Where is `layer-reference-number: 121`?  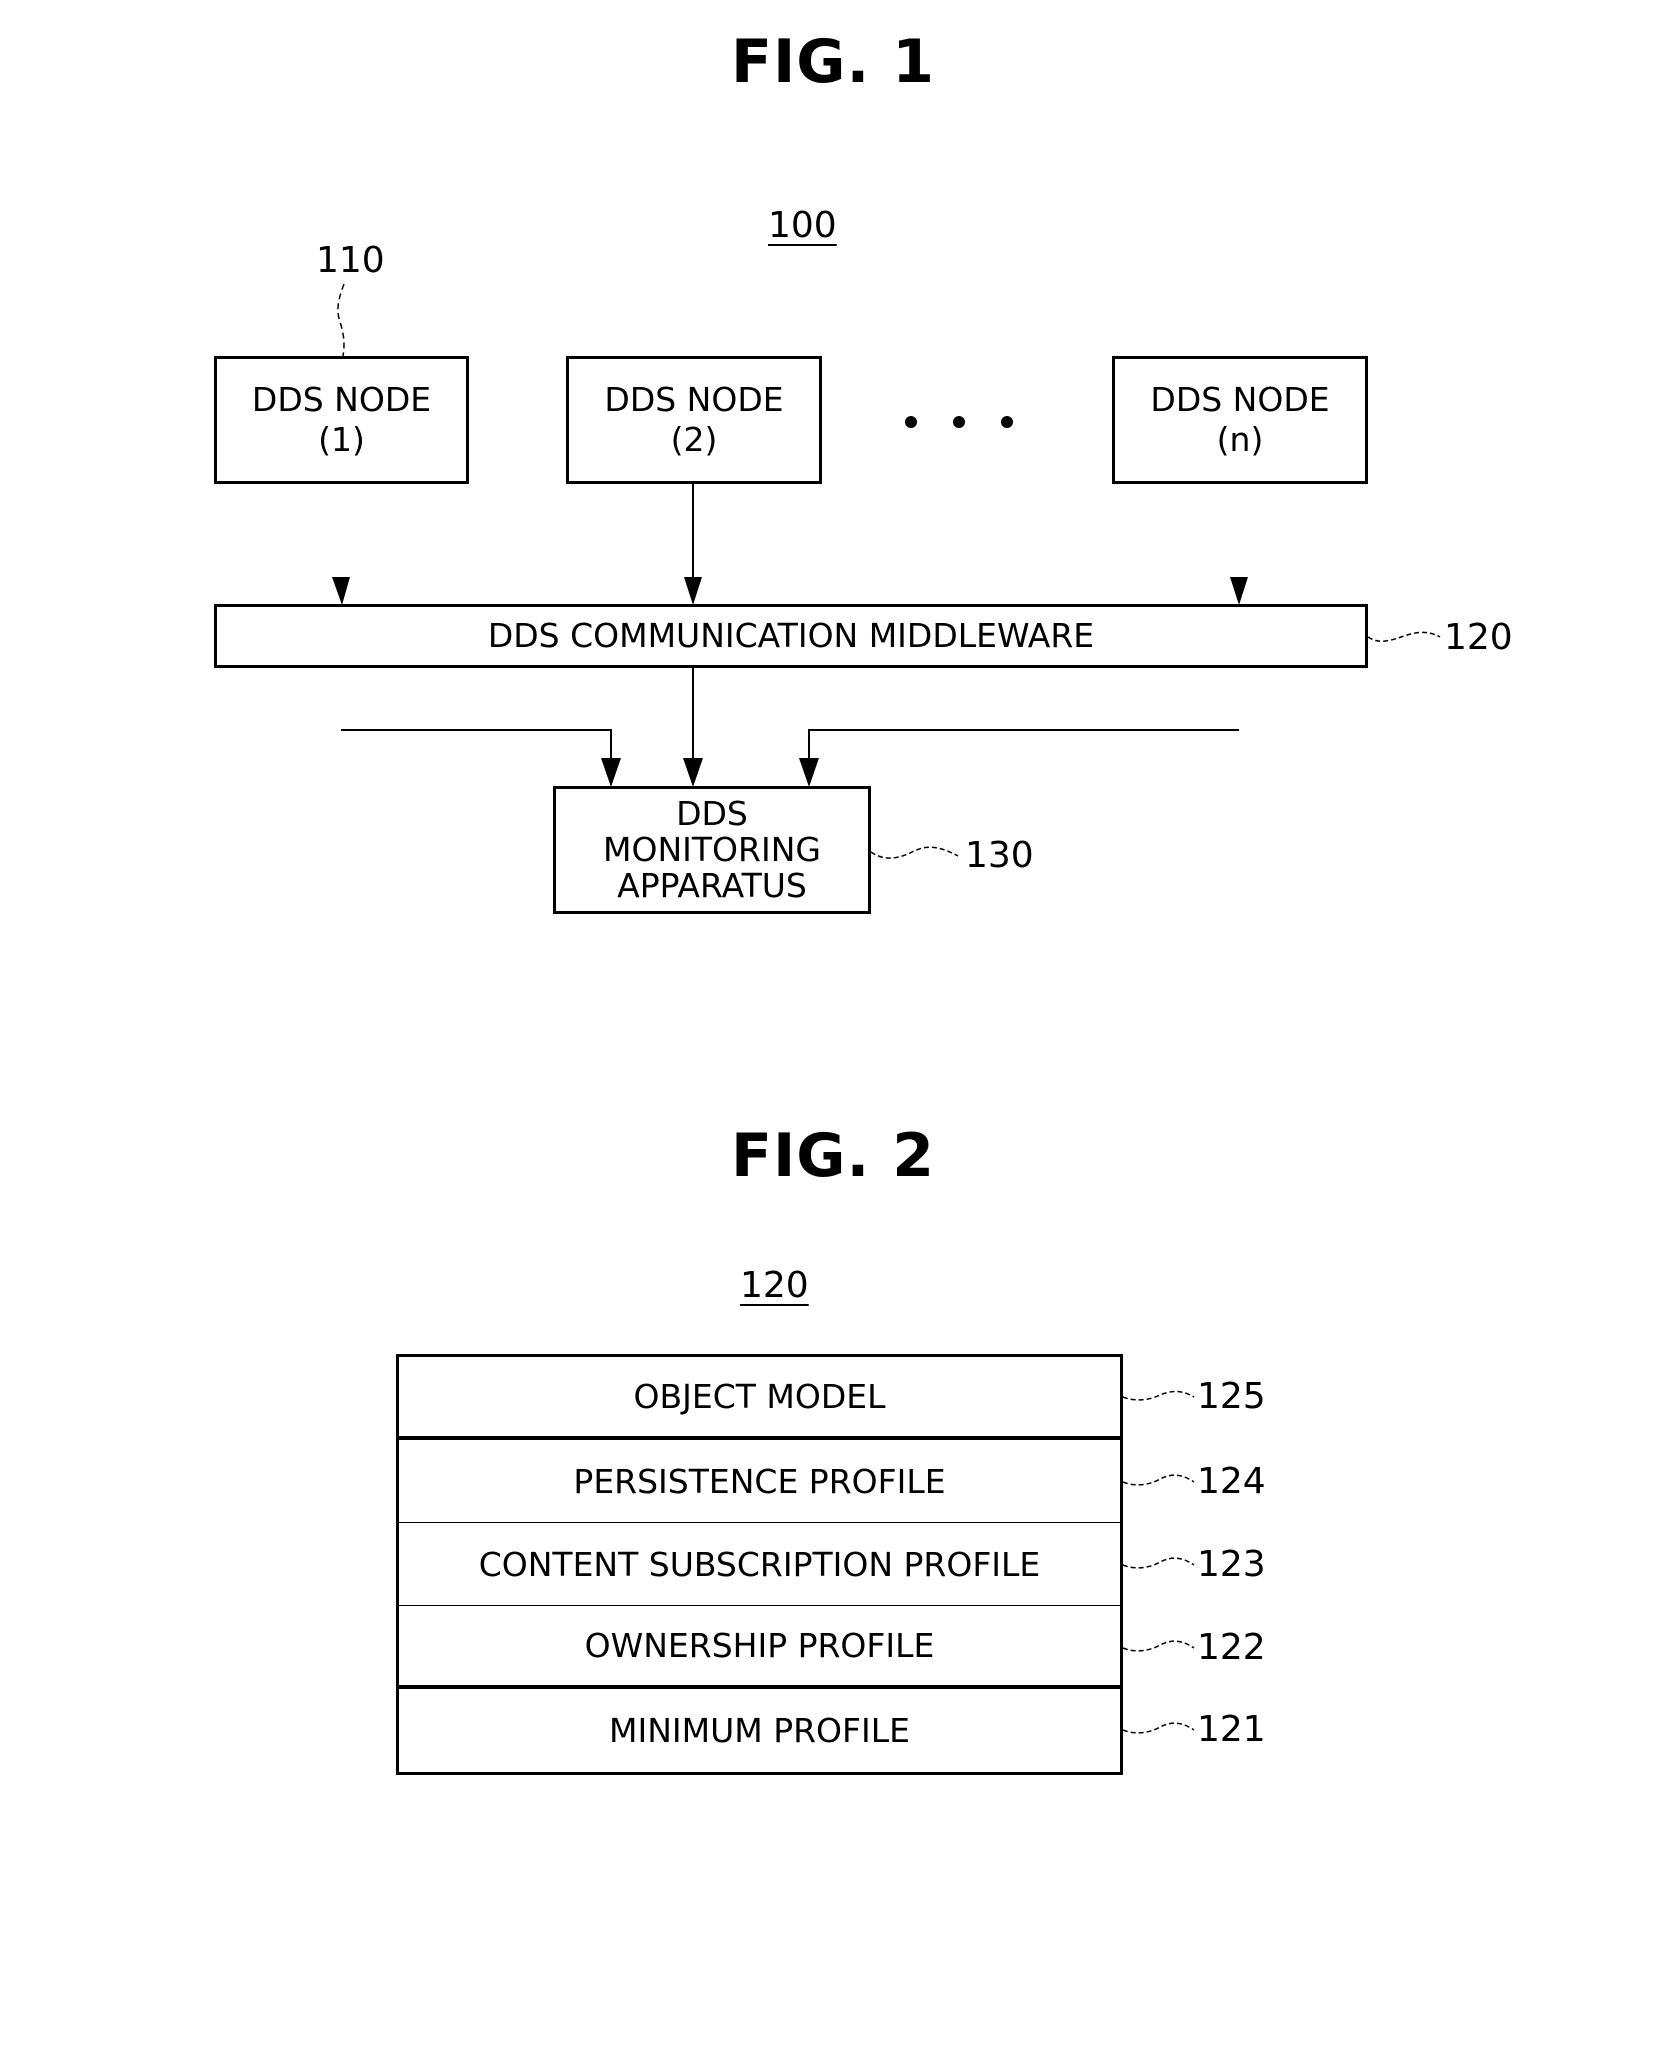
layer-reference-number: 121 is located at coordinates (1231, 1729).